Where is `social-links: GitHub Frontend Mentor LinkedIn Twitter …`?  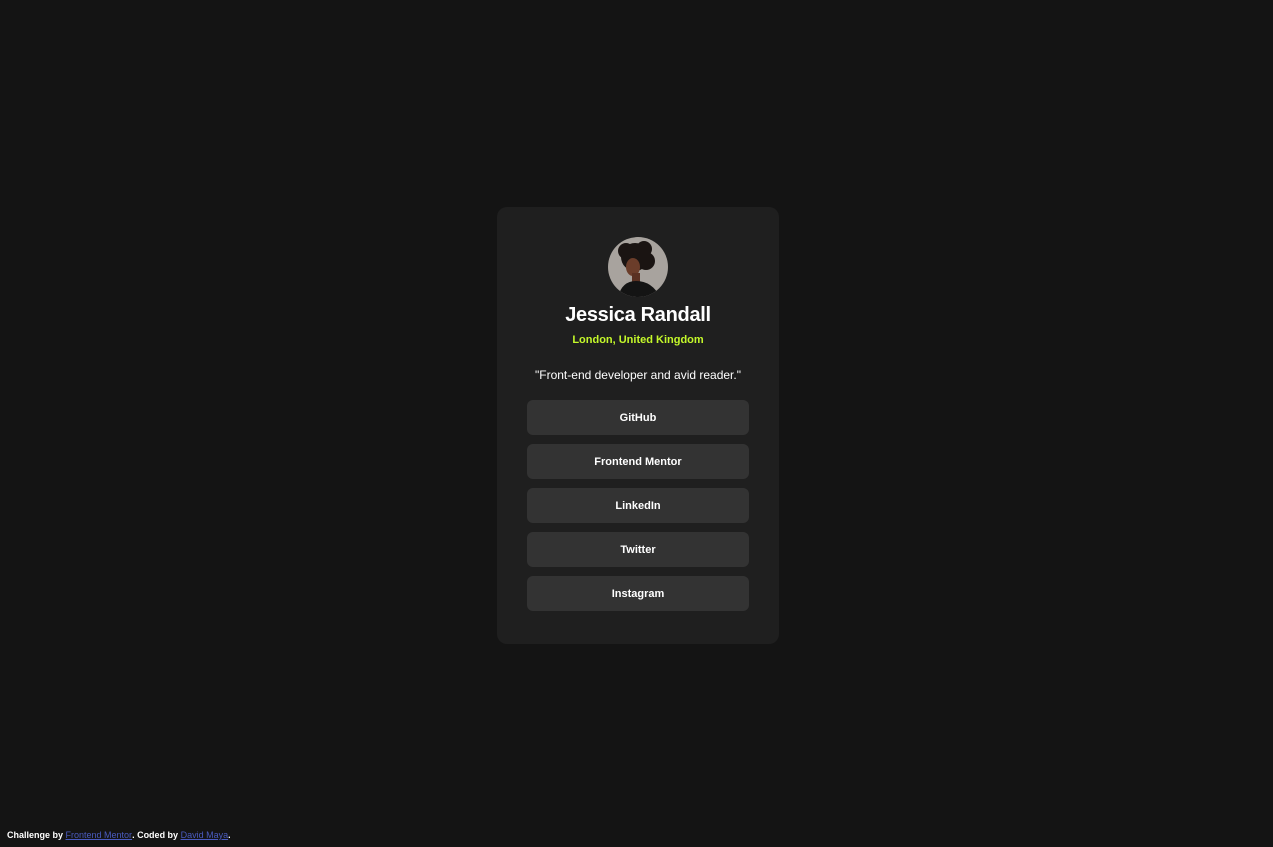
social-links: GitHub Frontend Mentor LinkedIn Twitter … is located at coordinates (638, 505).